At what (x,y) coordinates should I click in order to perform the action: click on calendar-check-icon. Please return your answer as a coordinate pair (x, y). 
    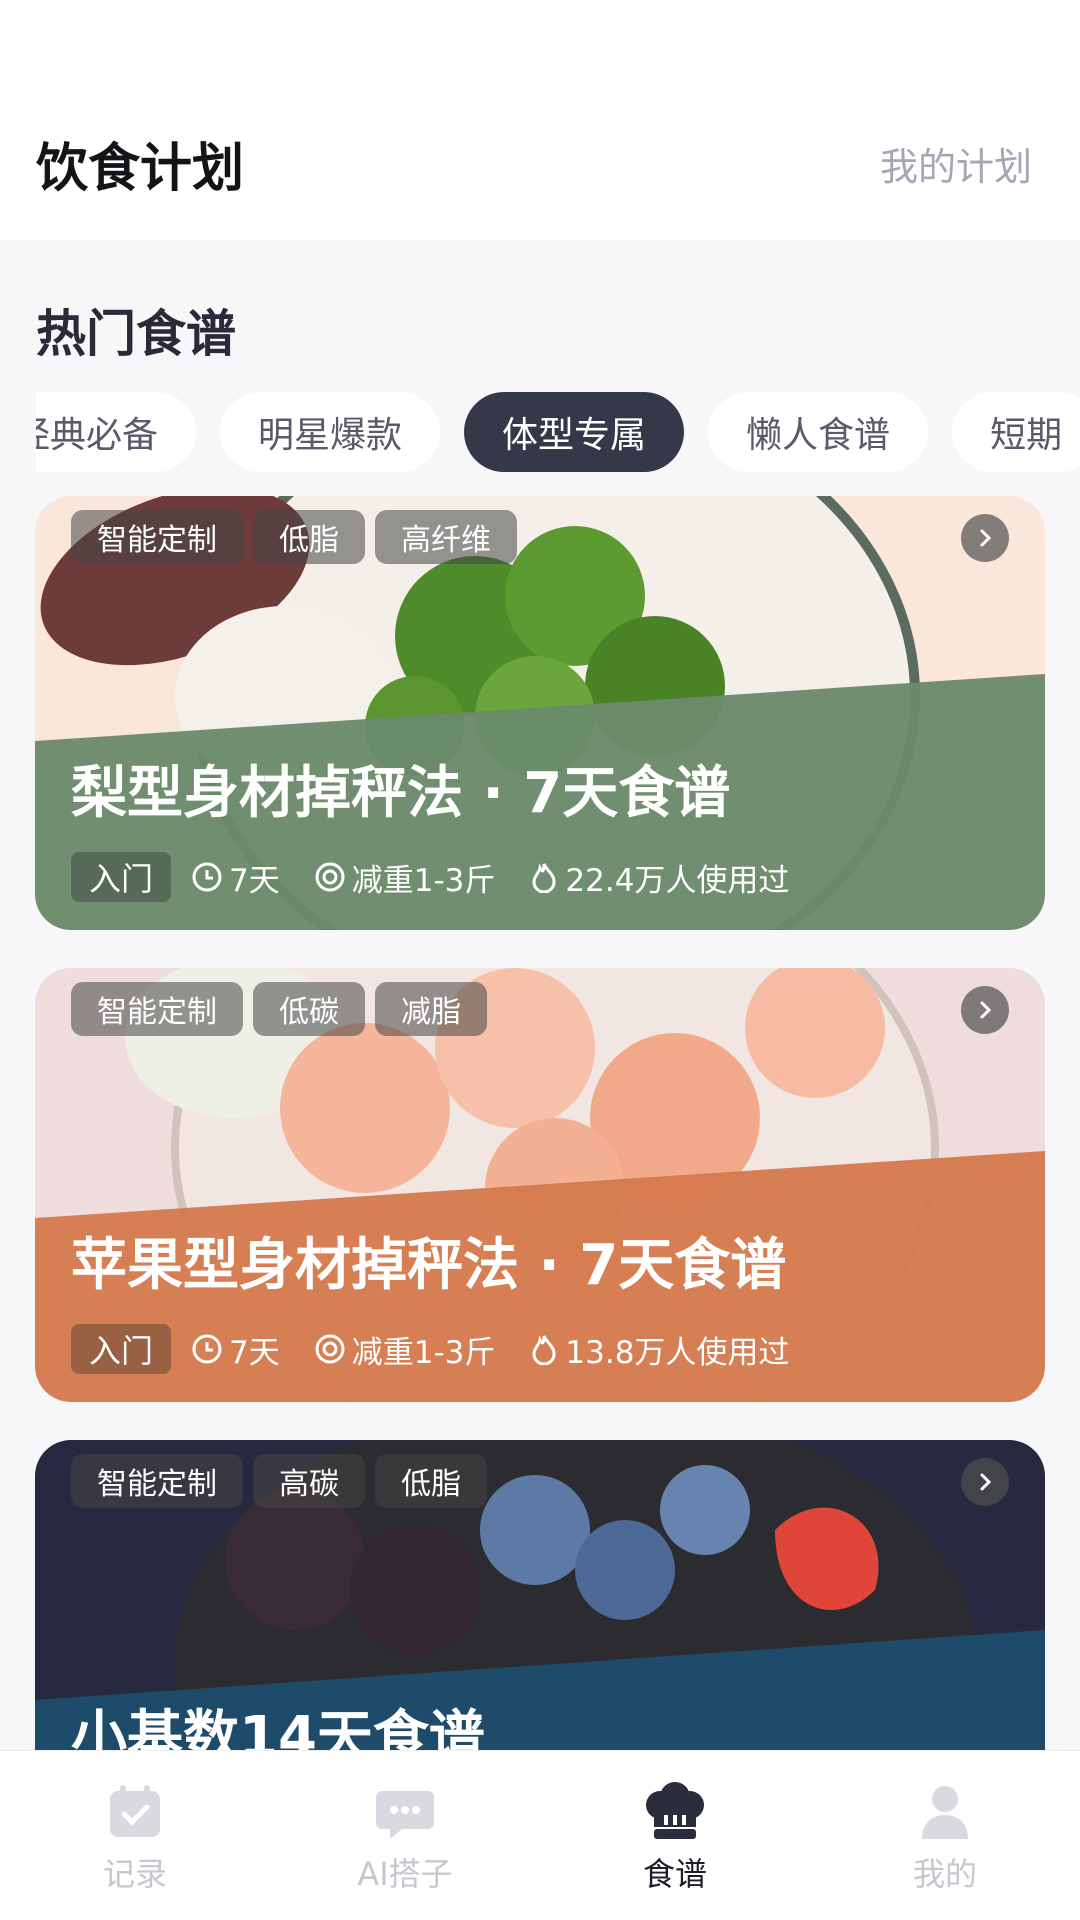
    Looking at the image, I should click on (135, 1811).